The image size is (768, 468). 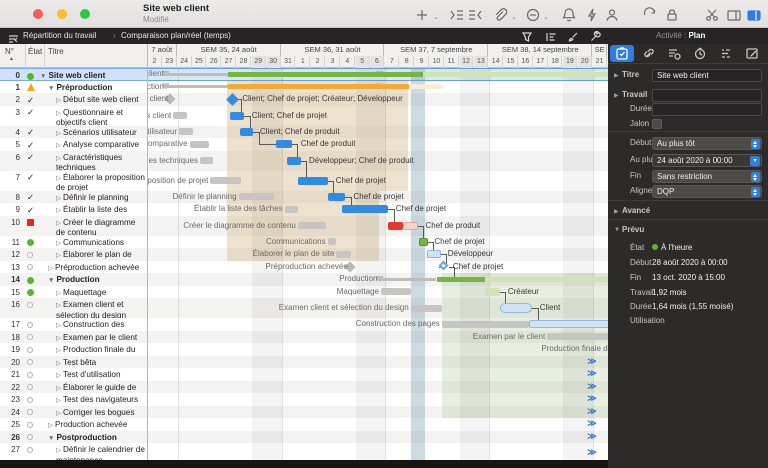 I want to click on table-row: 22▷Élaborer le guide de style, so click(x=73, y=391).